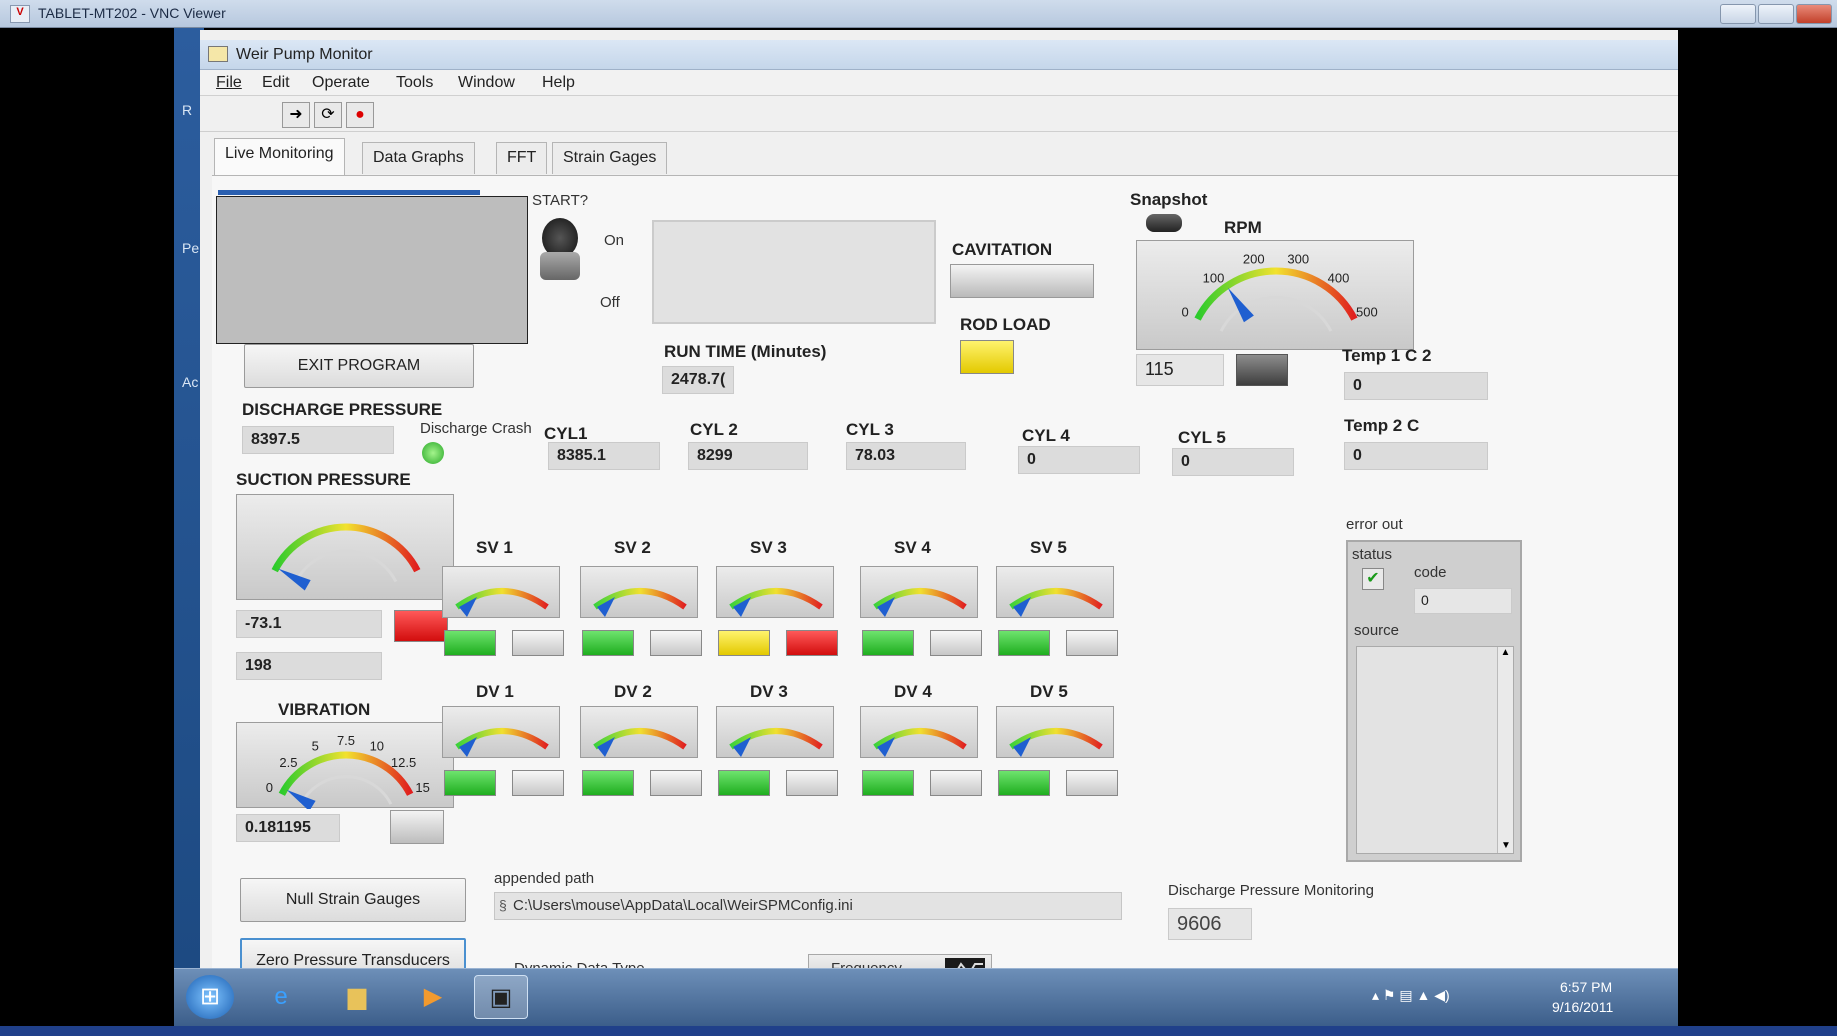 The image size is (1837, 1036). I want to click on cavitation-indicator, so click(1022, 281).